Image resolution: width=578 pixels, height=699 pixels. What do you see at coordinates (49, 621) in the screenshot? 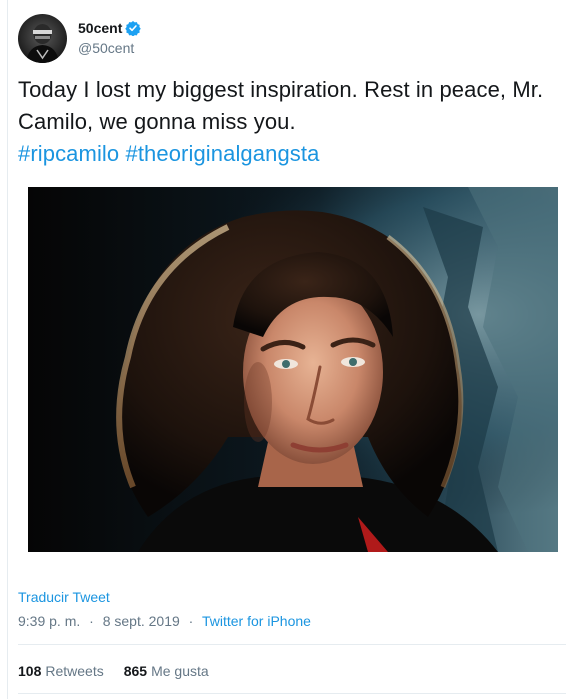
I see `tweet-time: 9:39 p. m.` at bounding box center [49, 621].